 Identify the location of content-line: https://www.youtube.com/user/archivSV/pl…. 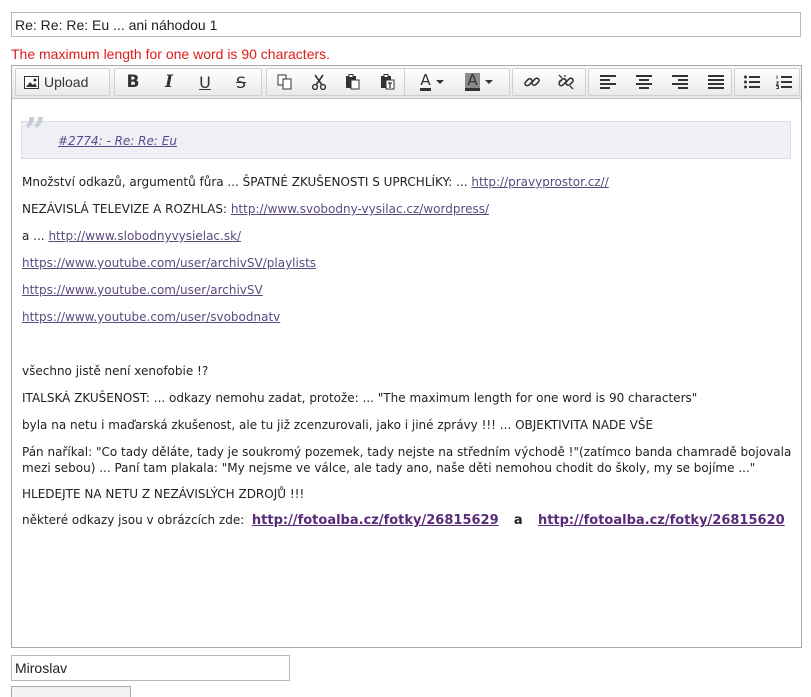
(169, 263).